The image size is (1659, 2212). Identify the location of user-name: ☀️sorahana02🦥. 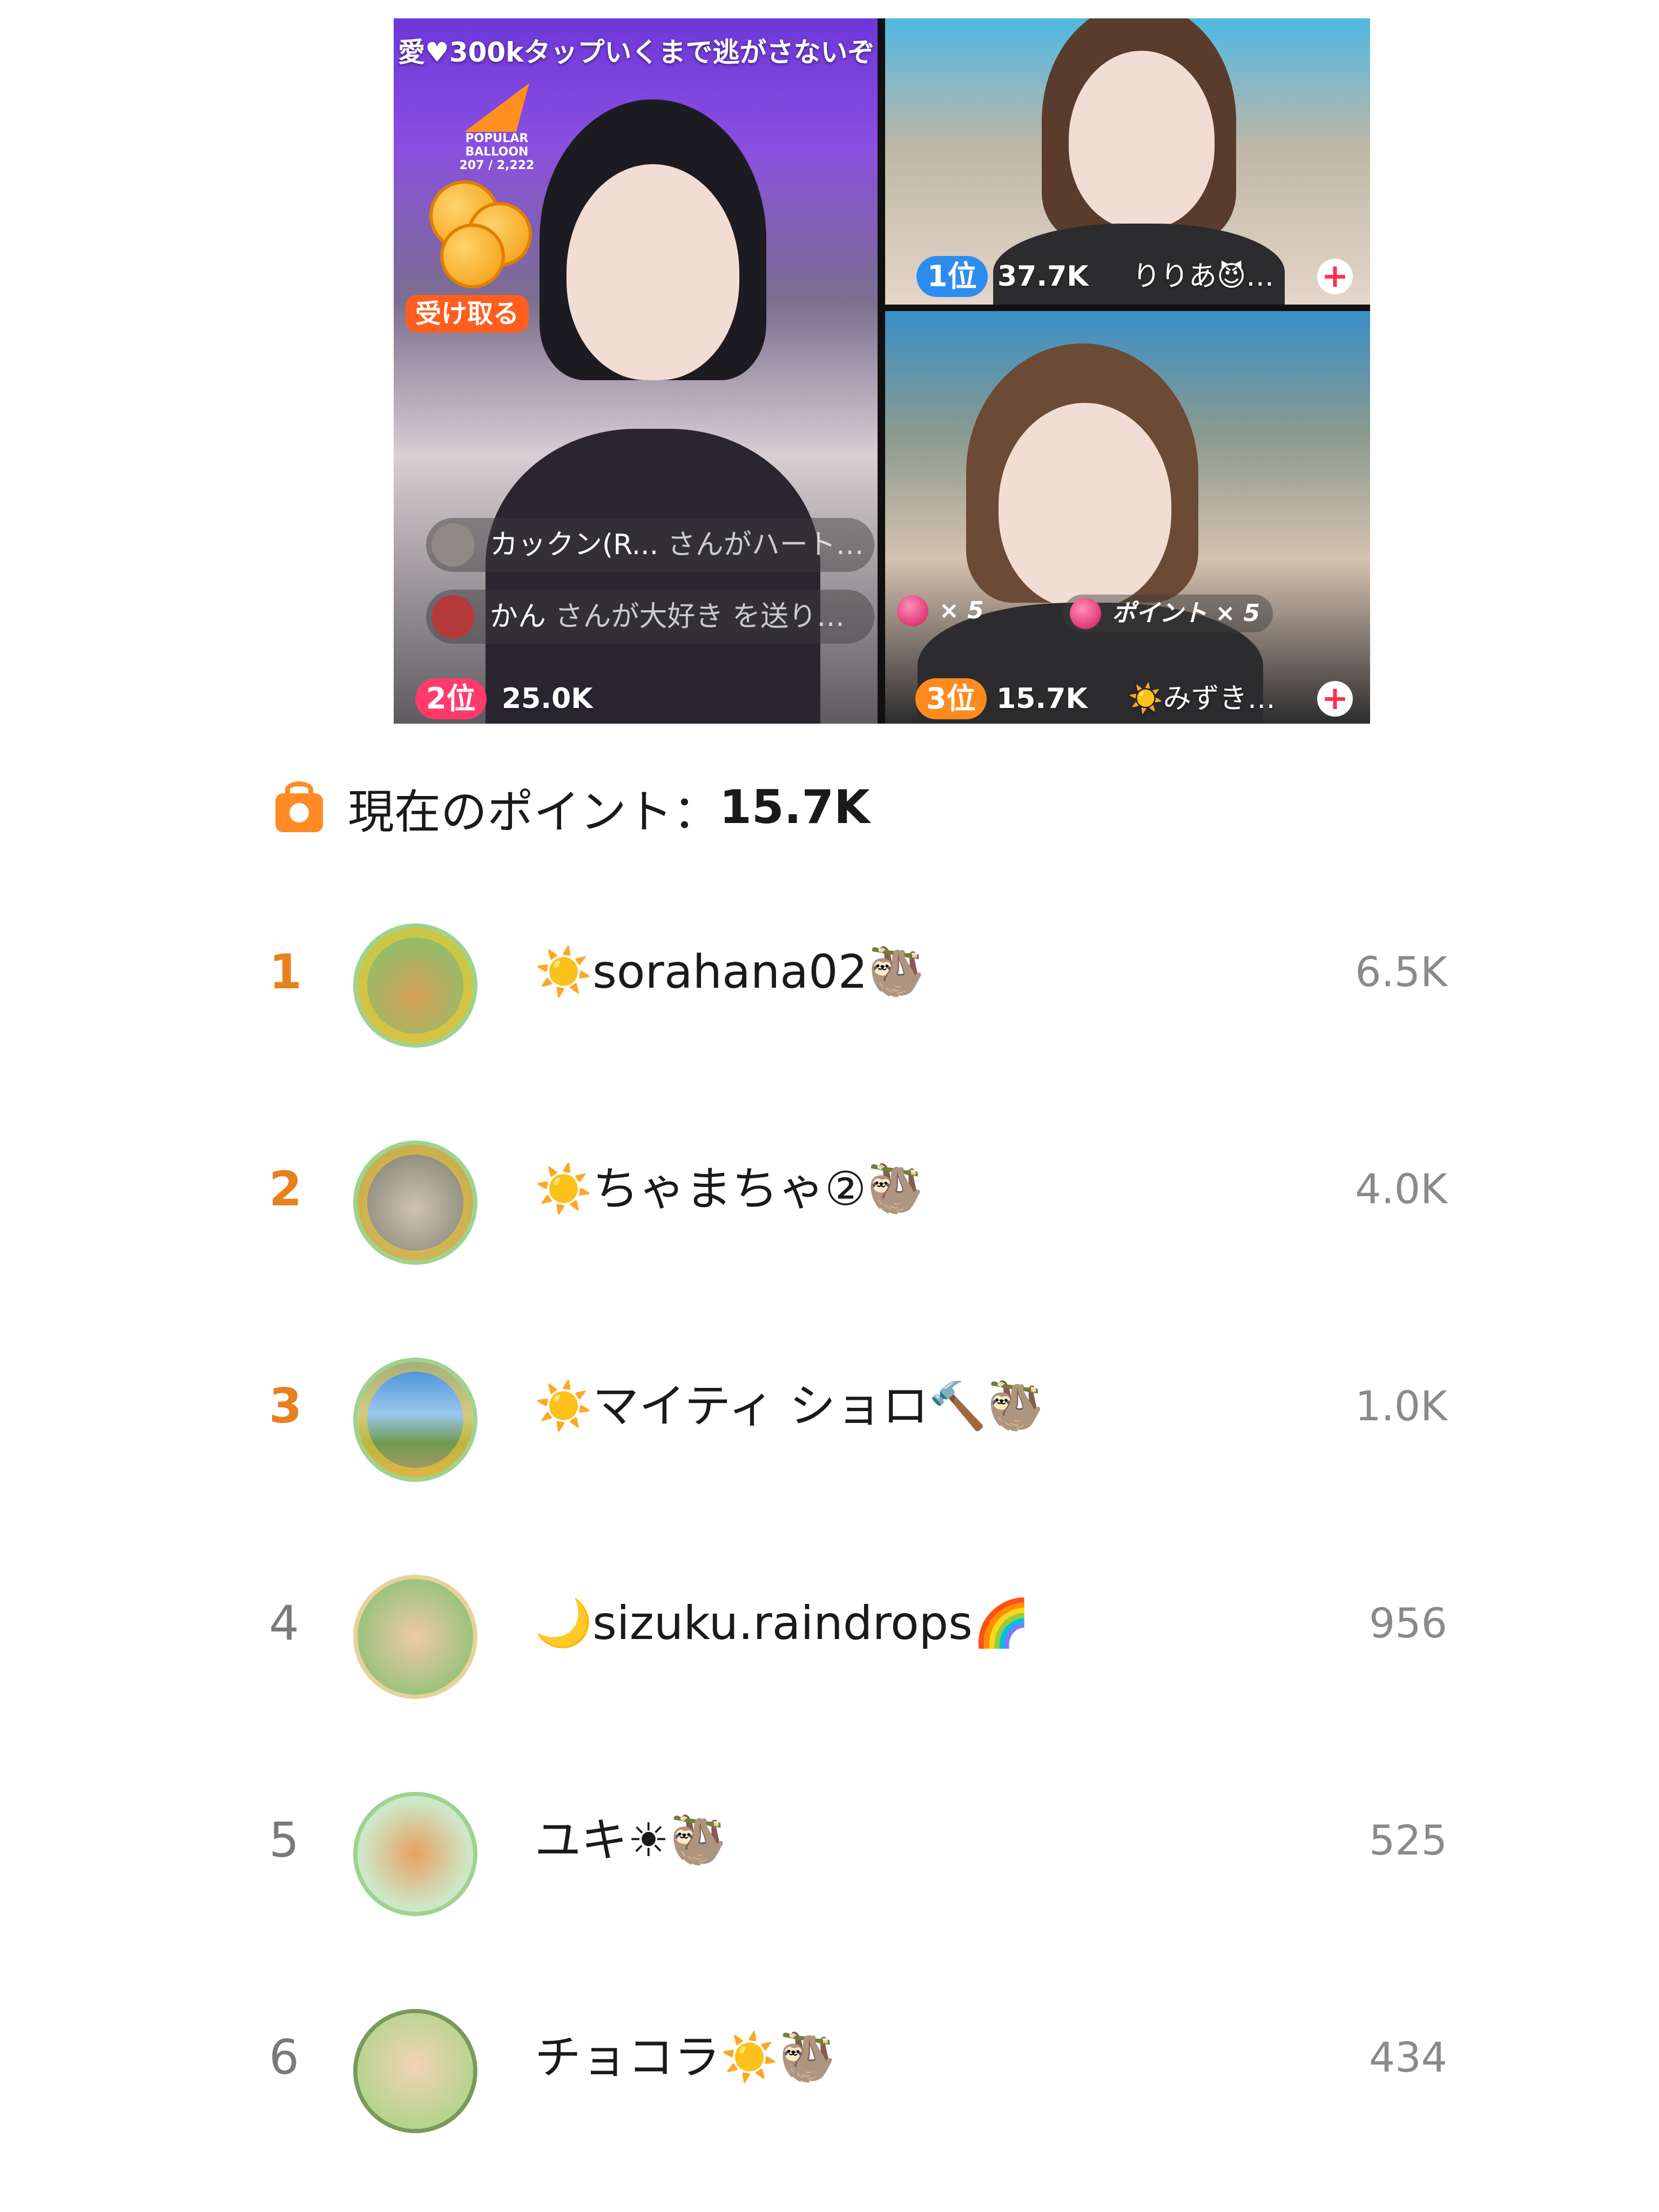
(730, 972).